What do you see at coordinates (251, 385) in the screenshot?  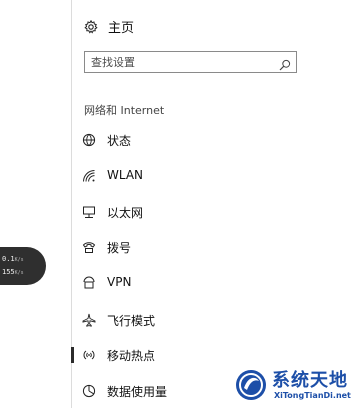 I see `watermark-logo-icon` at bounding box center [251, 385].